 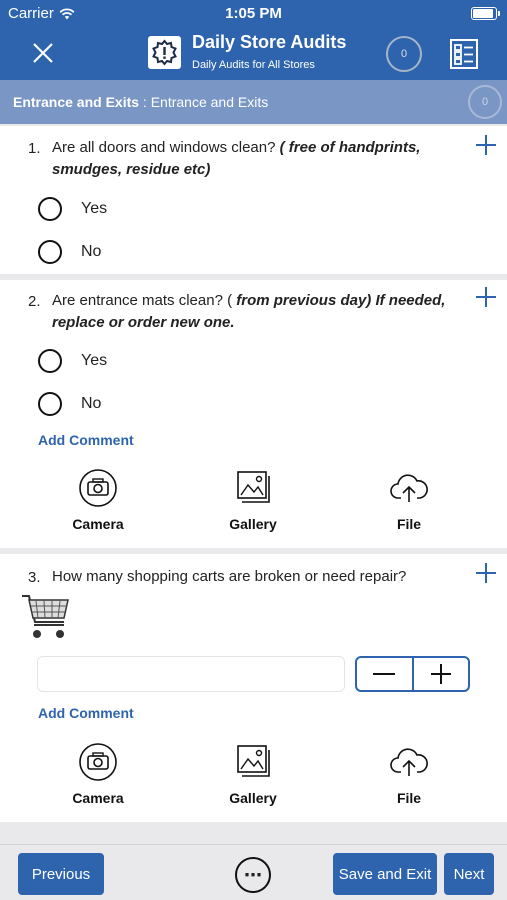 I want to click on page-subtitle: Daily Audits for All Stores, so click(x=253, y=65).